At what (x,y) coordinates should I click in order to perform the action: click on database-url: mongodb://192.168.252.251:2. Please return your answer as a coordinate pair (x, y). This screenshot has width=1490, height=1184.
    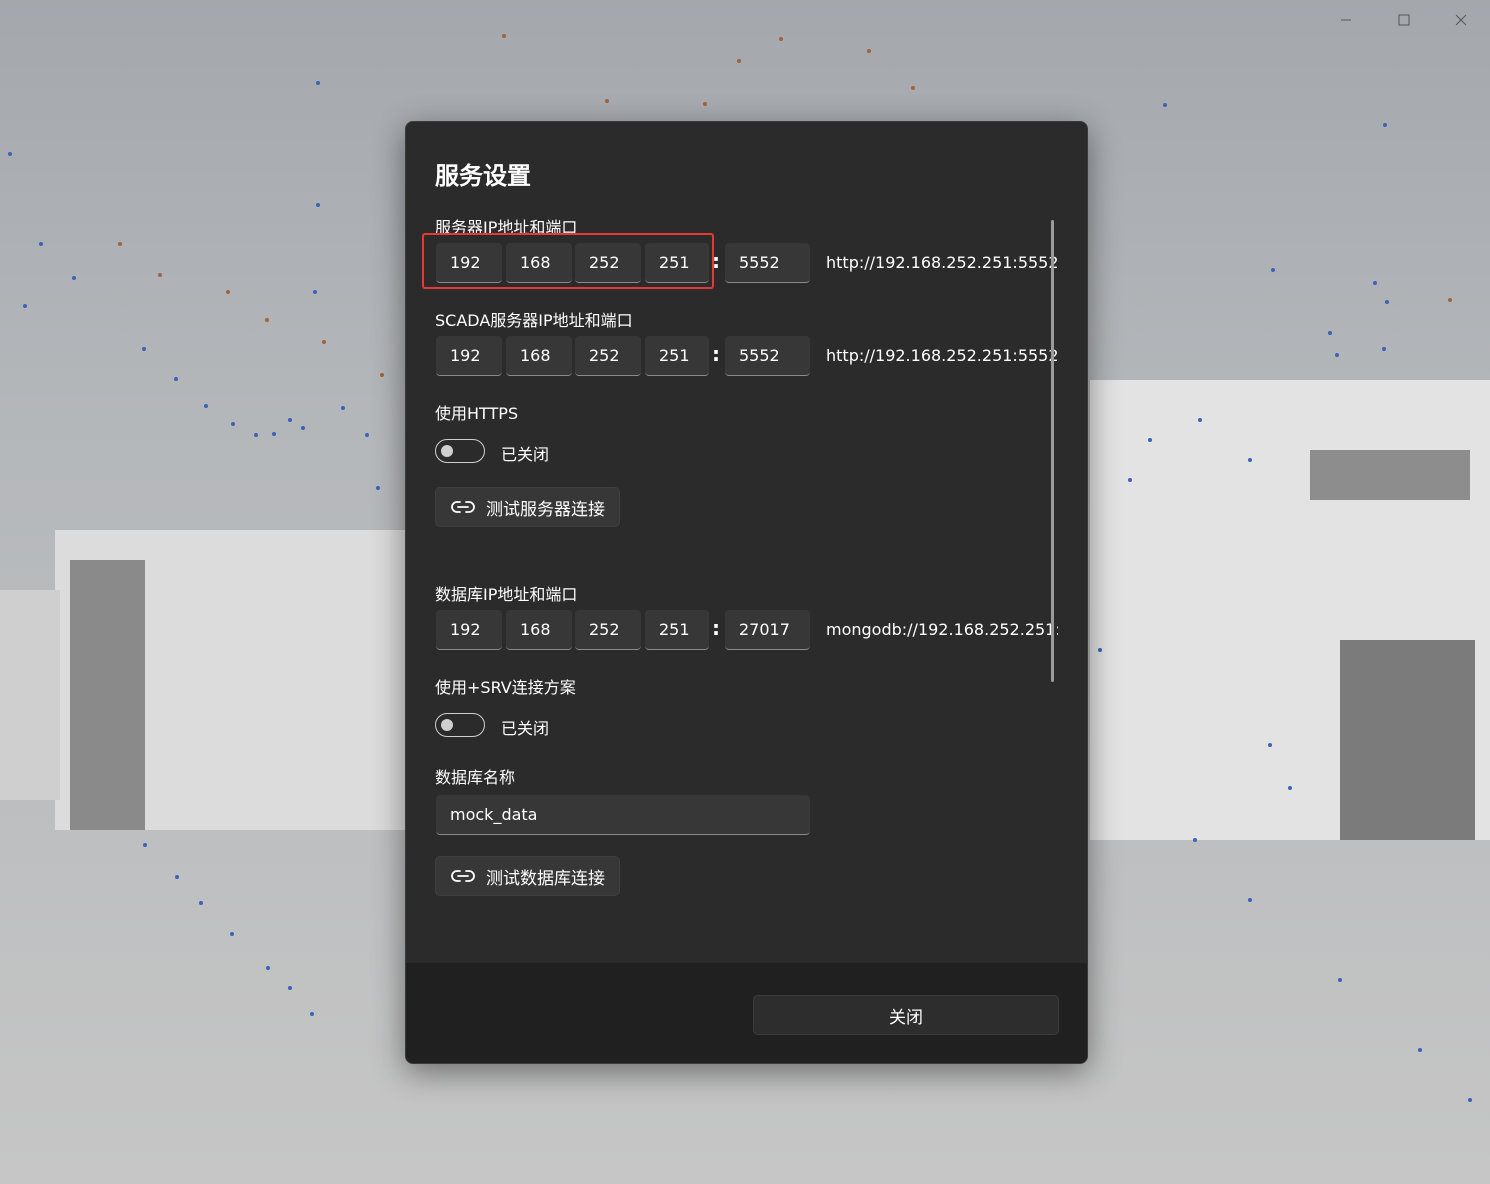
    Looking at the image, I should click on (942, 629).